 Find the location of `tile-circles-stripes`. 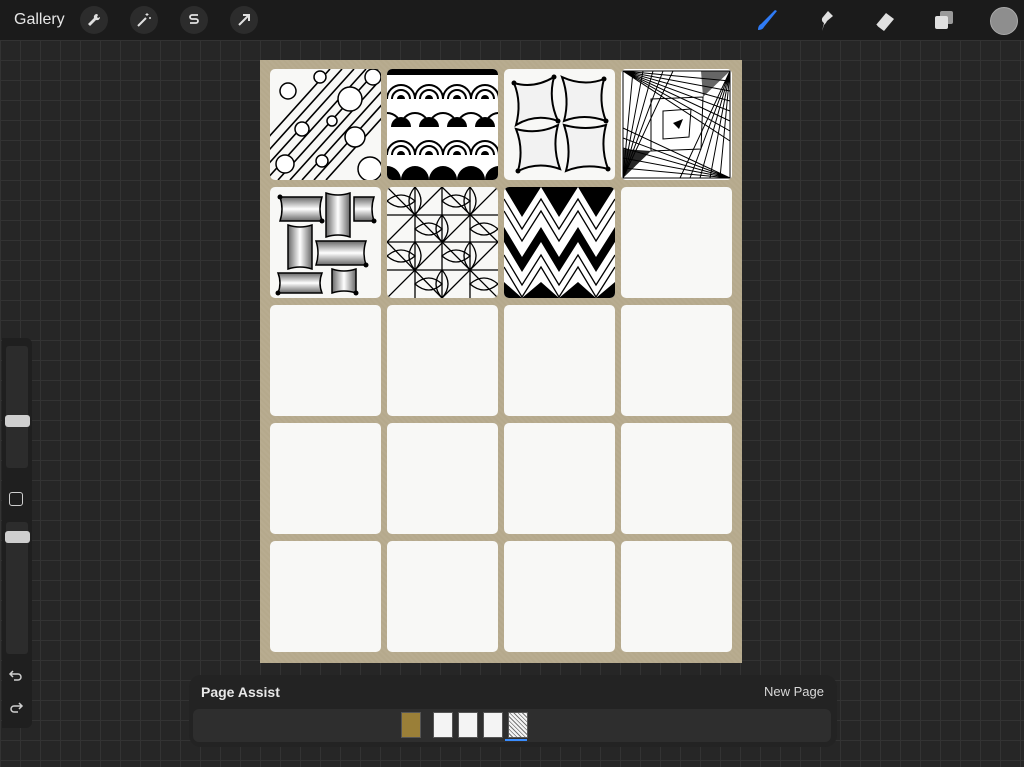

tile-circles-stripes is located at coordinates (325, 124).